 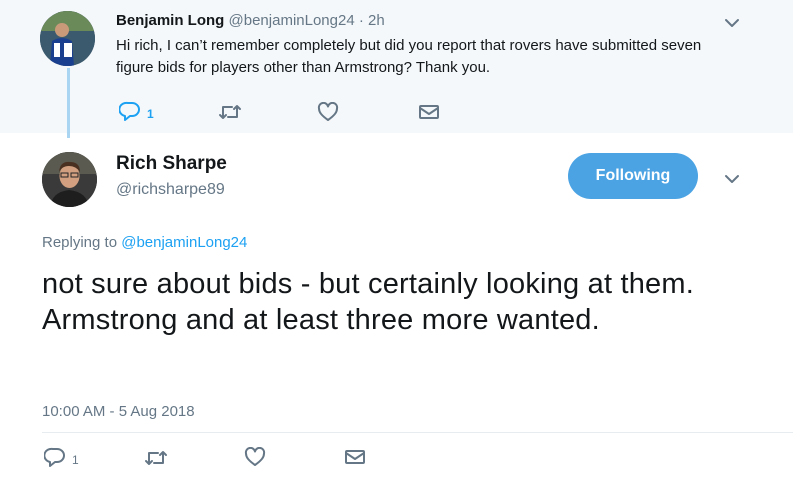 I want to click on author-name: Benjamin Long, so click(x=170, y=20).